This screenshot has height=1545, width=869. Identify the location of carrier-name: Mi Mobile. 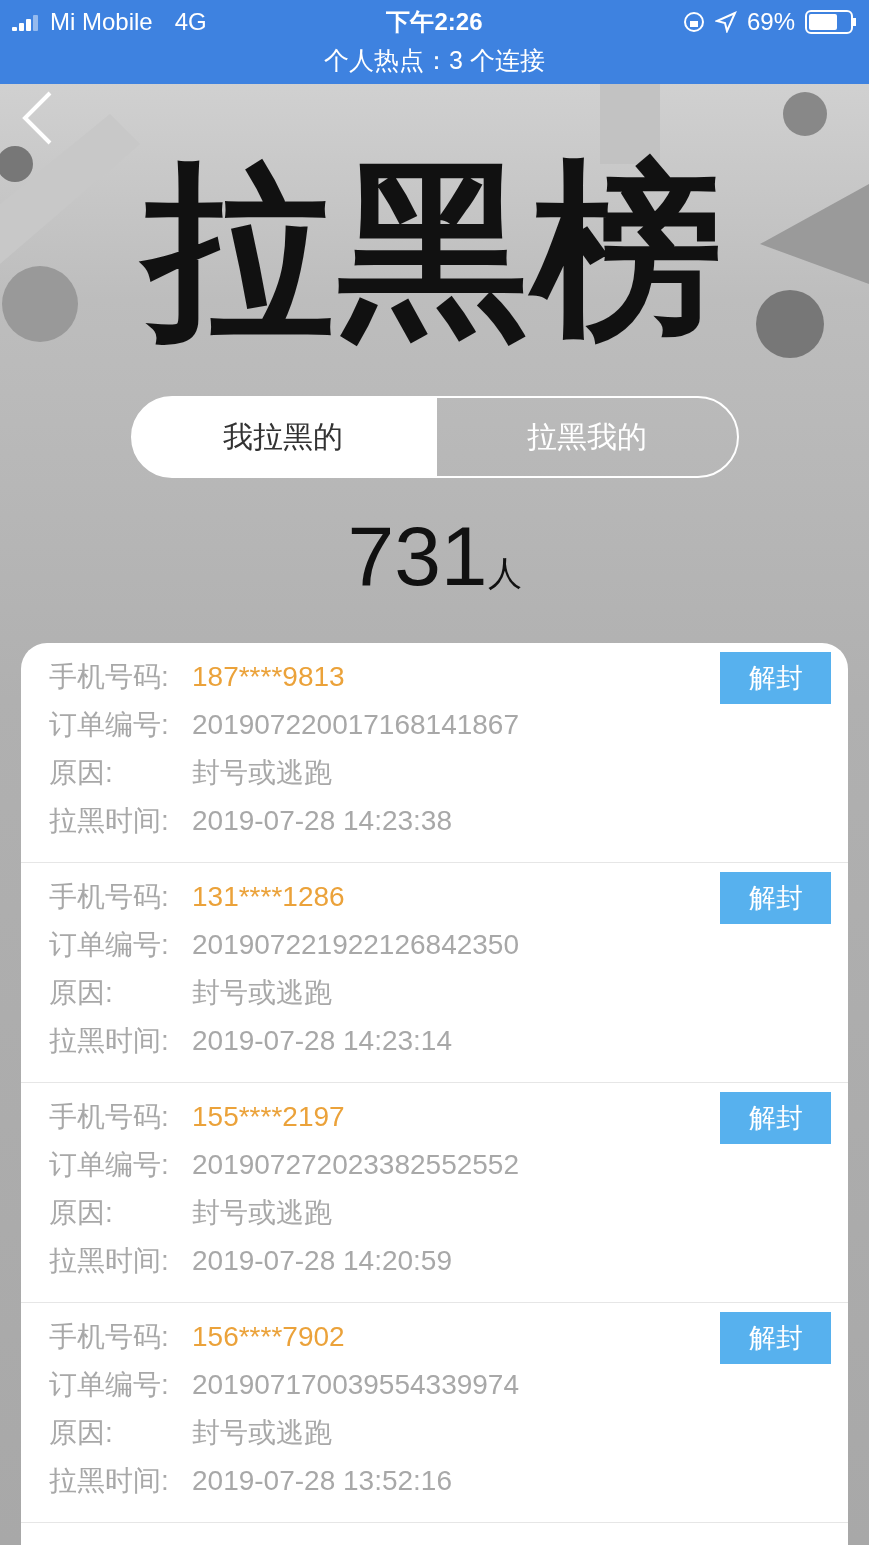
(101, 22).